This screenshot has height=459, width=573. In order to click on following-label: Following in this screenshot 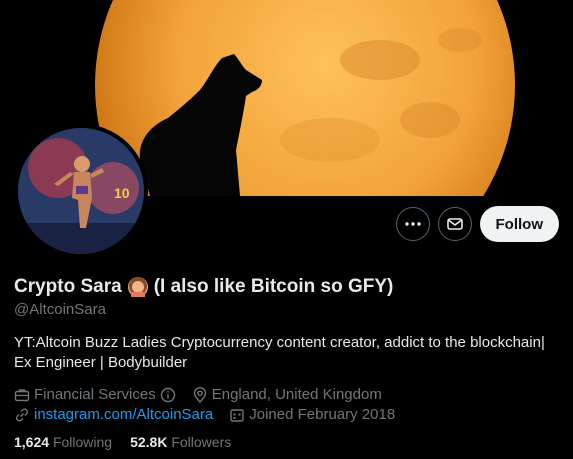, I will do `click(82, 442)`.